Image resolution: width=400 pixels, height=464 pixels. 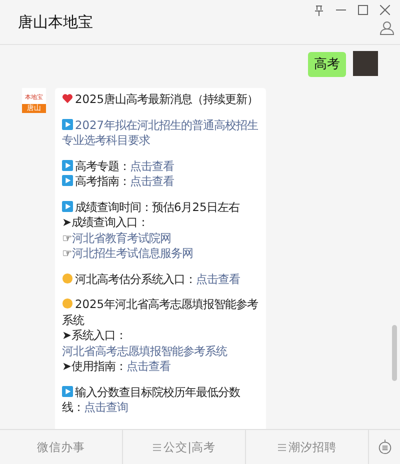 What do you see at coordinates (327, 64) in the screenshot?
I see `message-bubble: 高考` at bounding box center [327, 64].